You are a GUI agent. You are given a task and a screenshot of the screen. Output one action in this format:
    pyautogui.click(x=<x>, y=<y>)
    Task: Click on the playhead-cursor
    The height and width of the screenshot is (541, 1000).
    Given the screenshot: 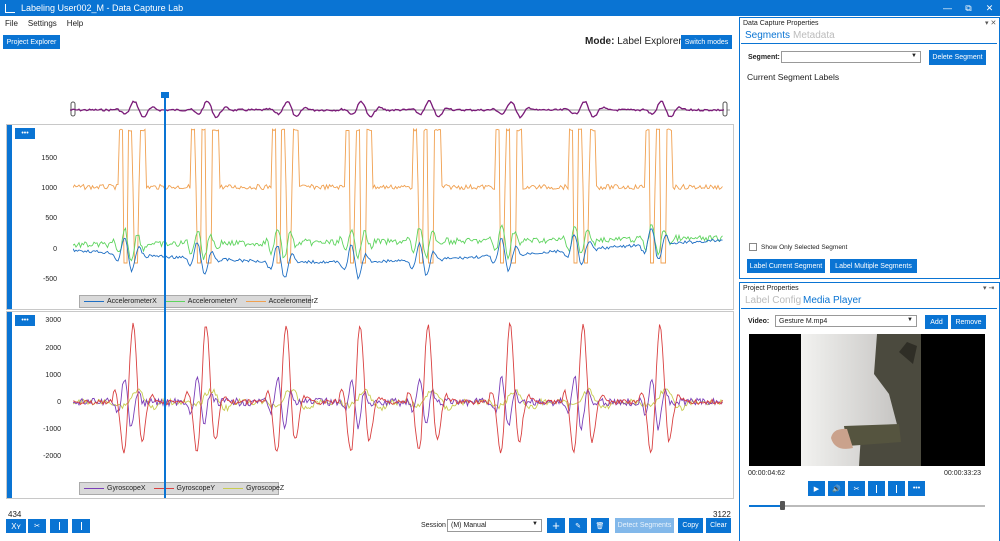 What is the action you would take?
    pyautogui.click(x=165, y=295)
    